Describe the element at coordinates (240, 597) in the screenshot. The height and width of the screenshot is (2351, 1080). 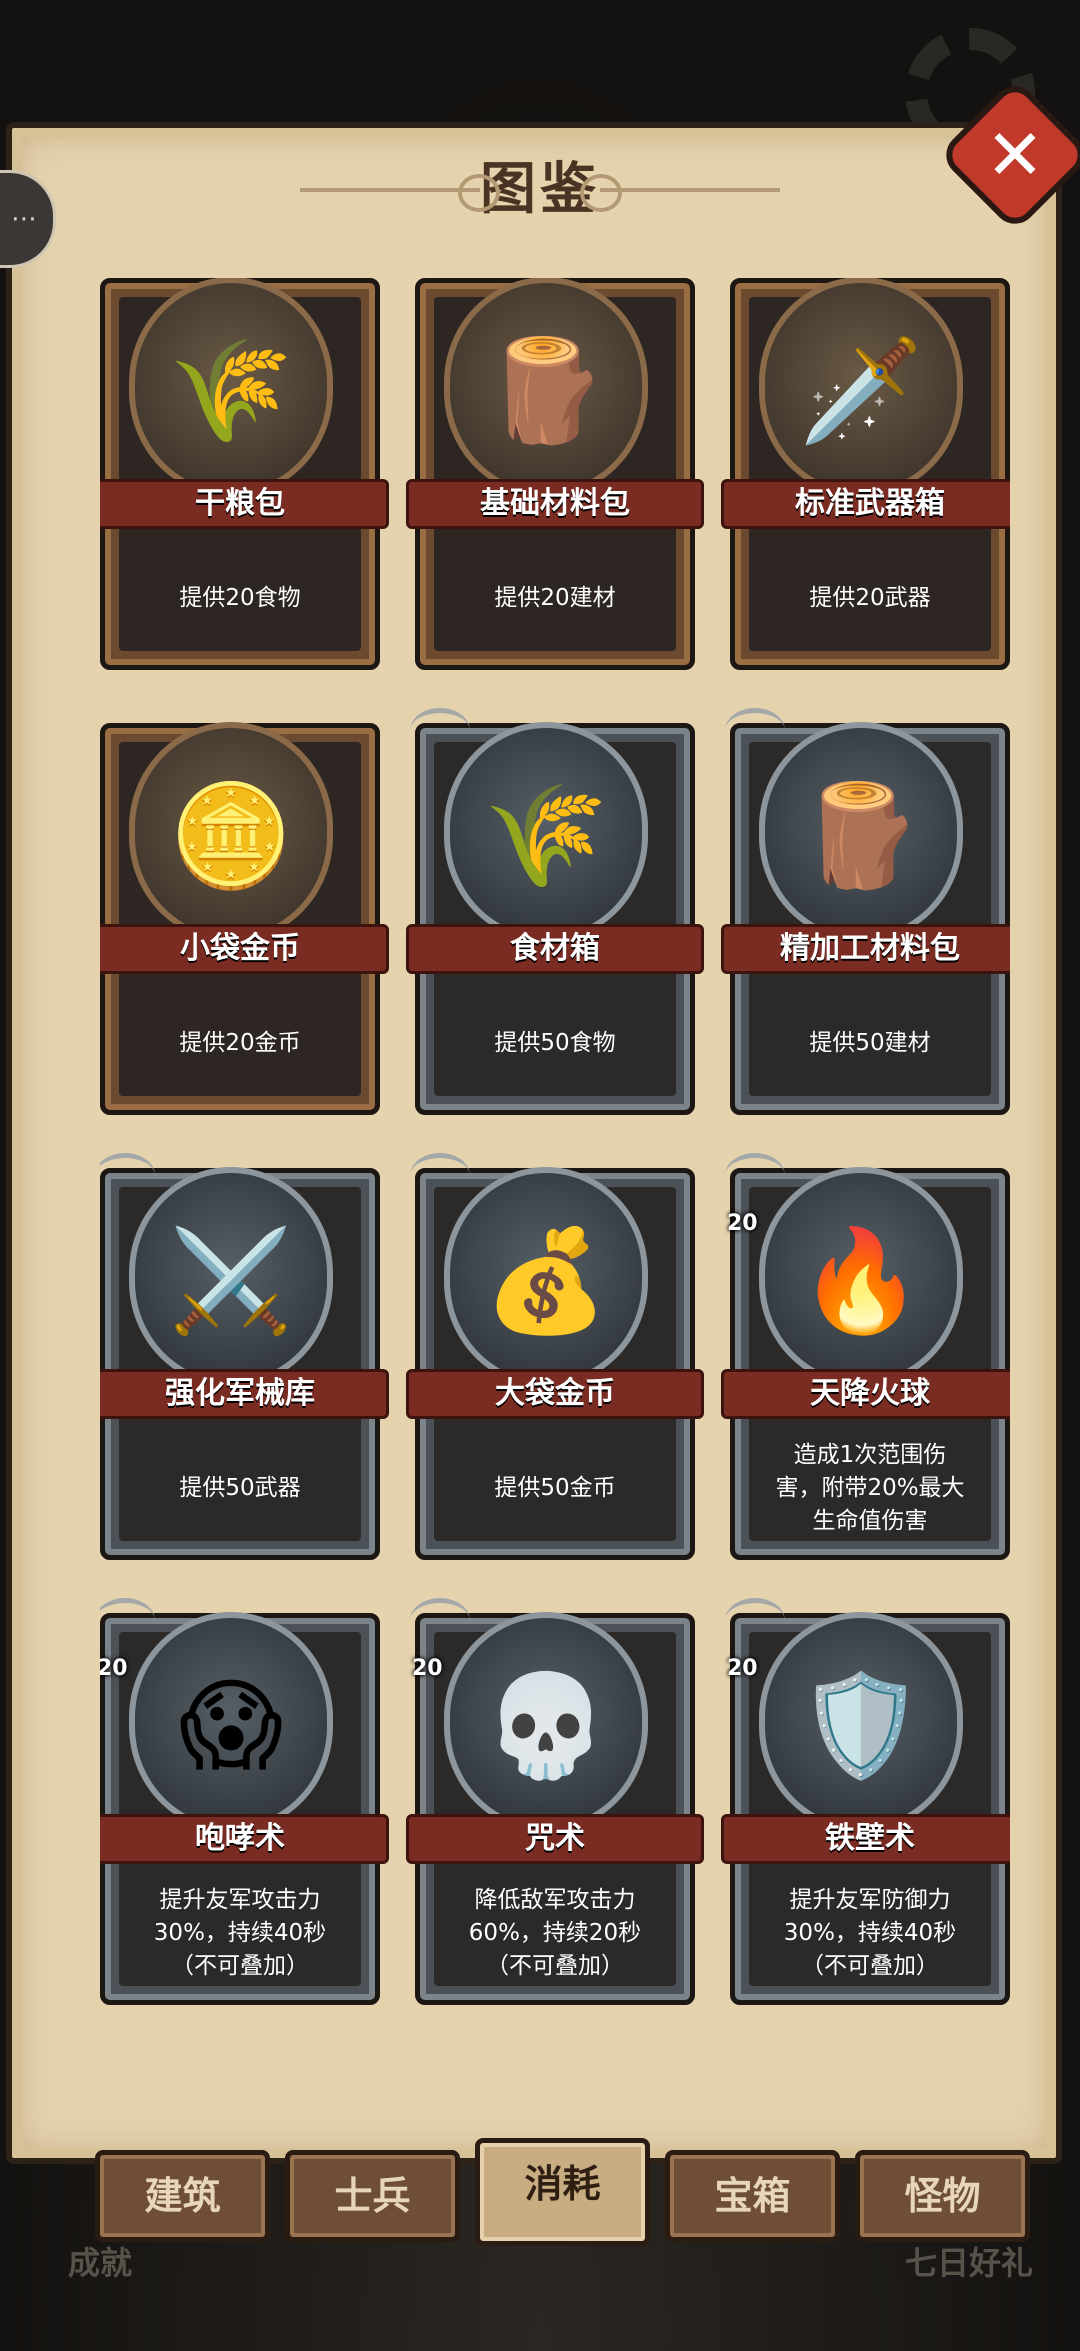
I see `card-description: 提供20食物` at that location.